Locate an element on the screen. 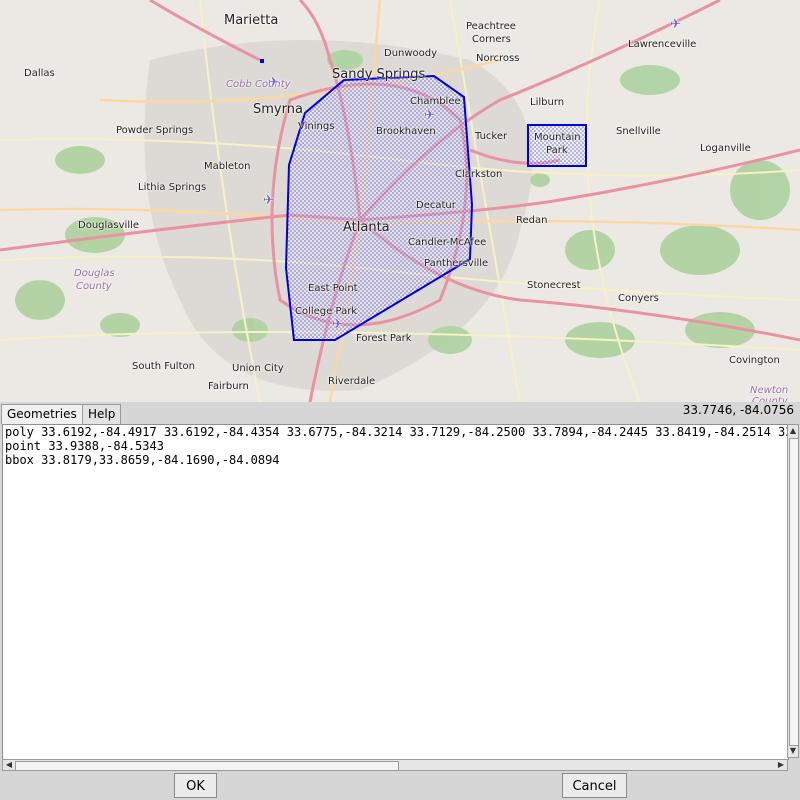 The width and height of the screenshot is (800, 800). horizontal-scrollbar: ◀ ▶ is located at coordinates (395, 765).